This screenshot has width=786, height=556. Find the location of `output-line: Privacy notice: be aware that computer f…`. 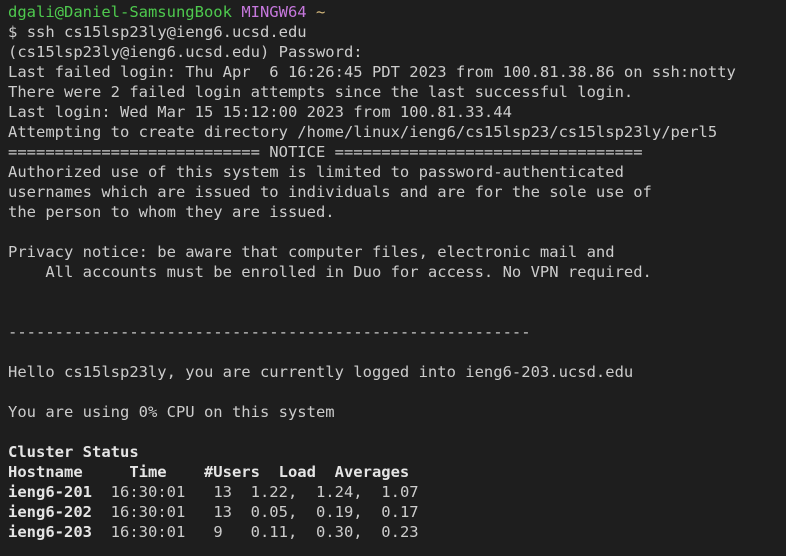

output-line: Privacy notice: be aware that computer f… is located at coordinates (311, 252).